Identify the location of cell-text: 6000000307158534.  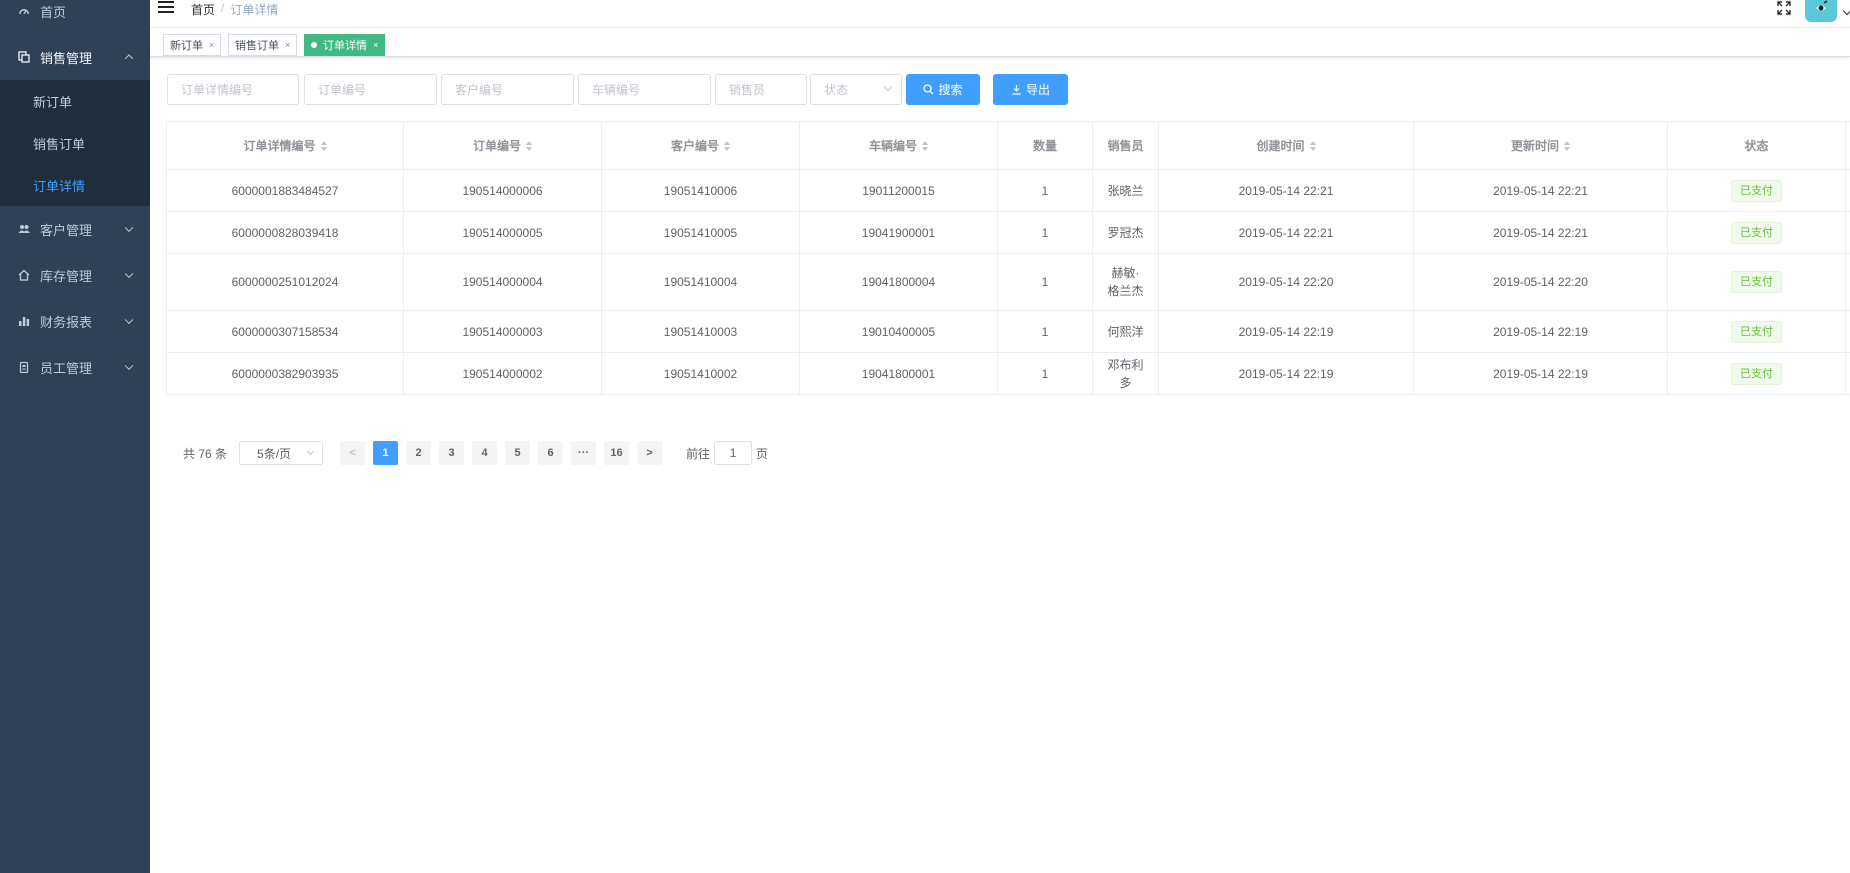
(285, 331).